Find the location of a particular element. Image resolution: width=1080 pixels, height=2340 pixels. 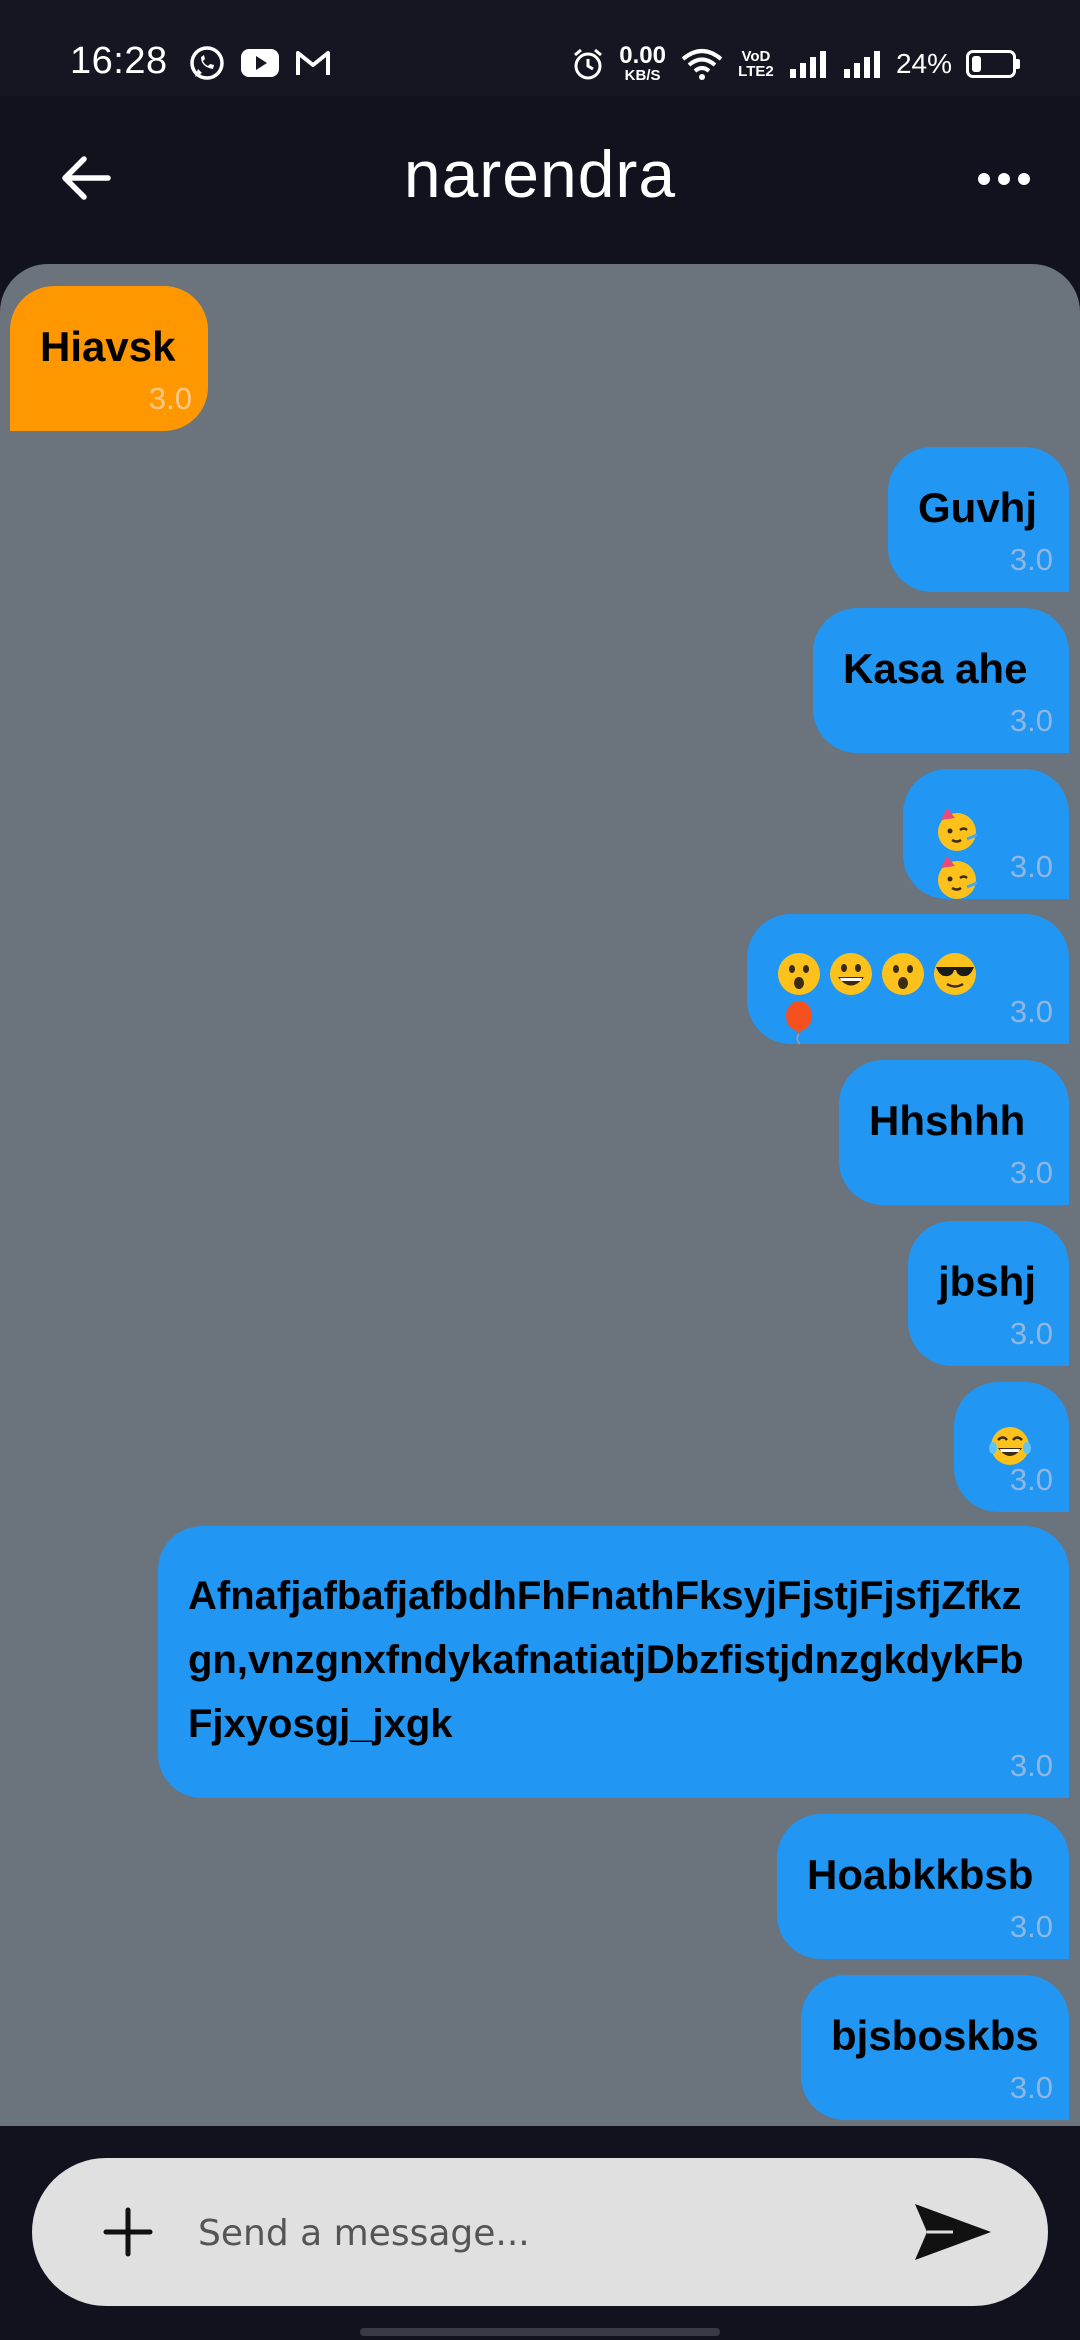

network-speed-value: 0.00 is located at coordinates (642, 55).